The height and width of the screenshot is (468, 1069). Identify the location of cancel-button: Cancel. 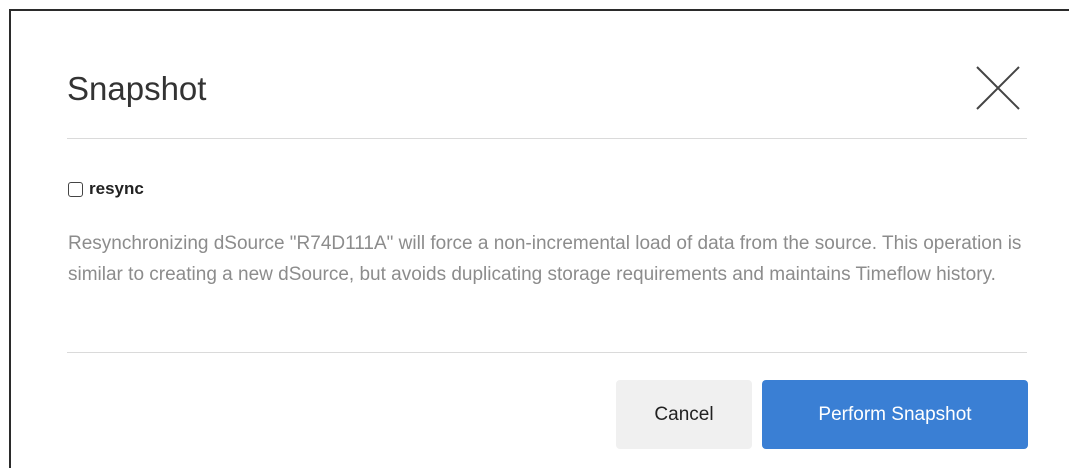
(684, 414).